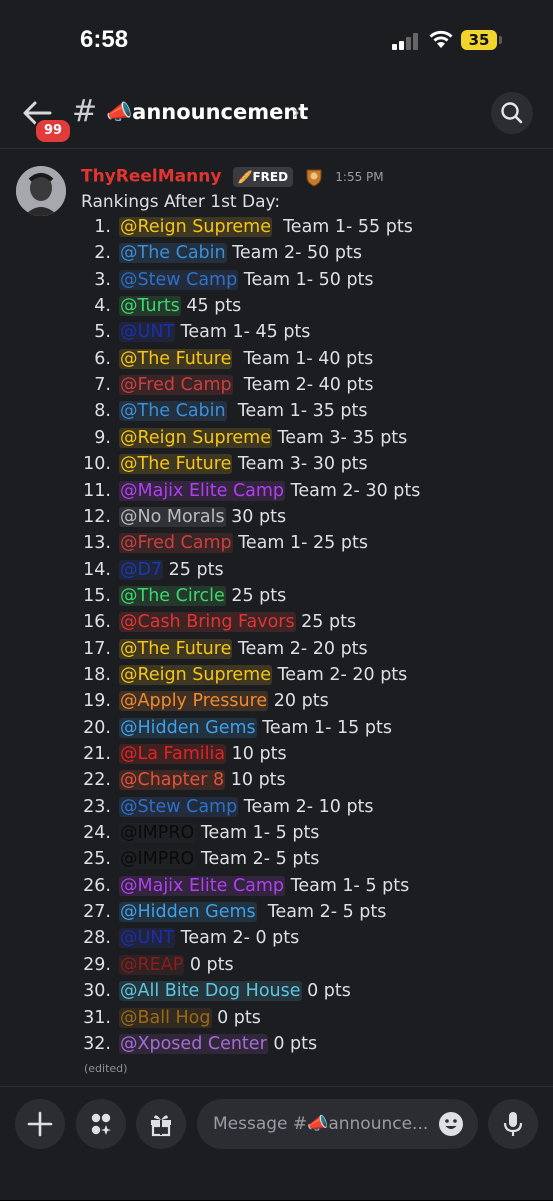  I want to click on ranking-number: 32., so click(97, 1043).